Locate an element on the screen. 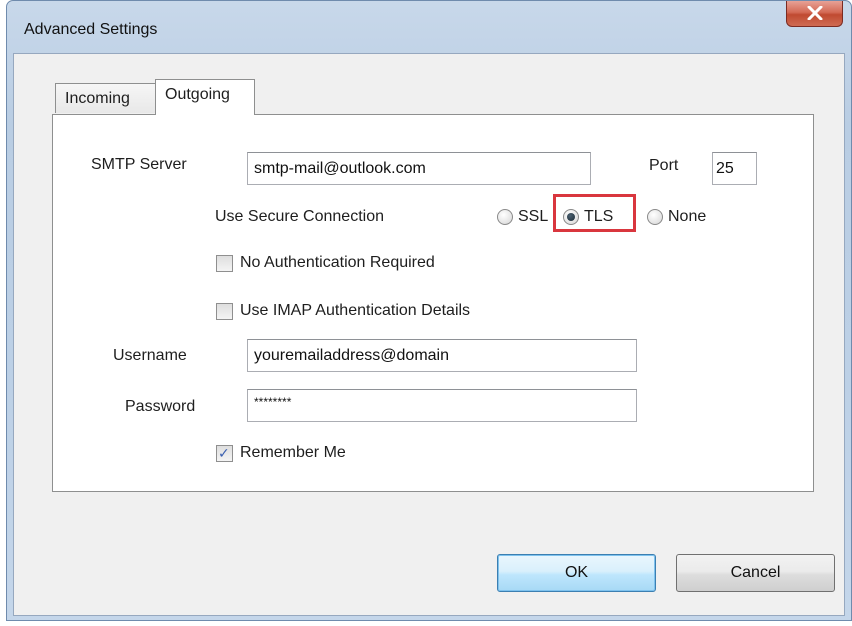  tab-outgoing: Outgoing is located at coordinates (205, 97).